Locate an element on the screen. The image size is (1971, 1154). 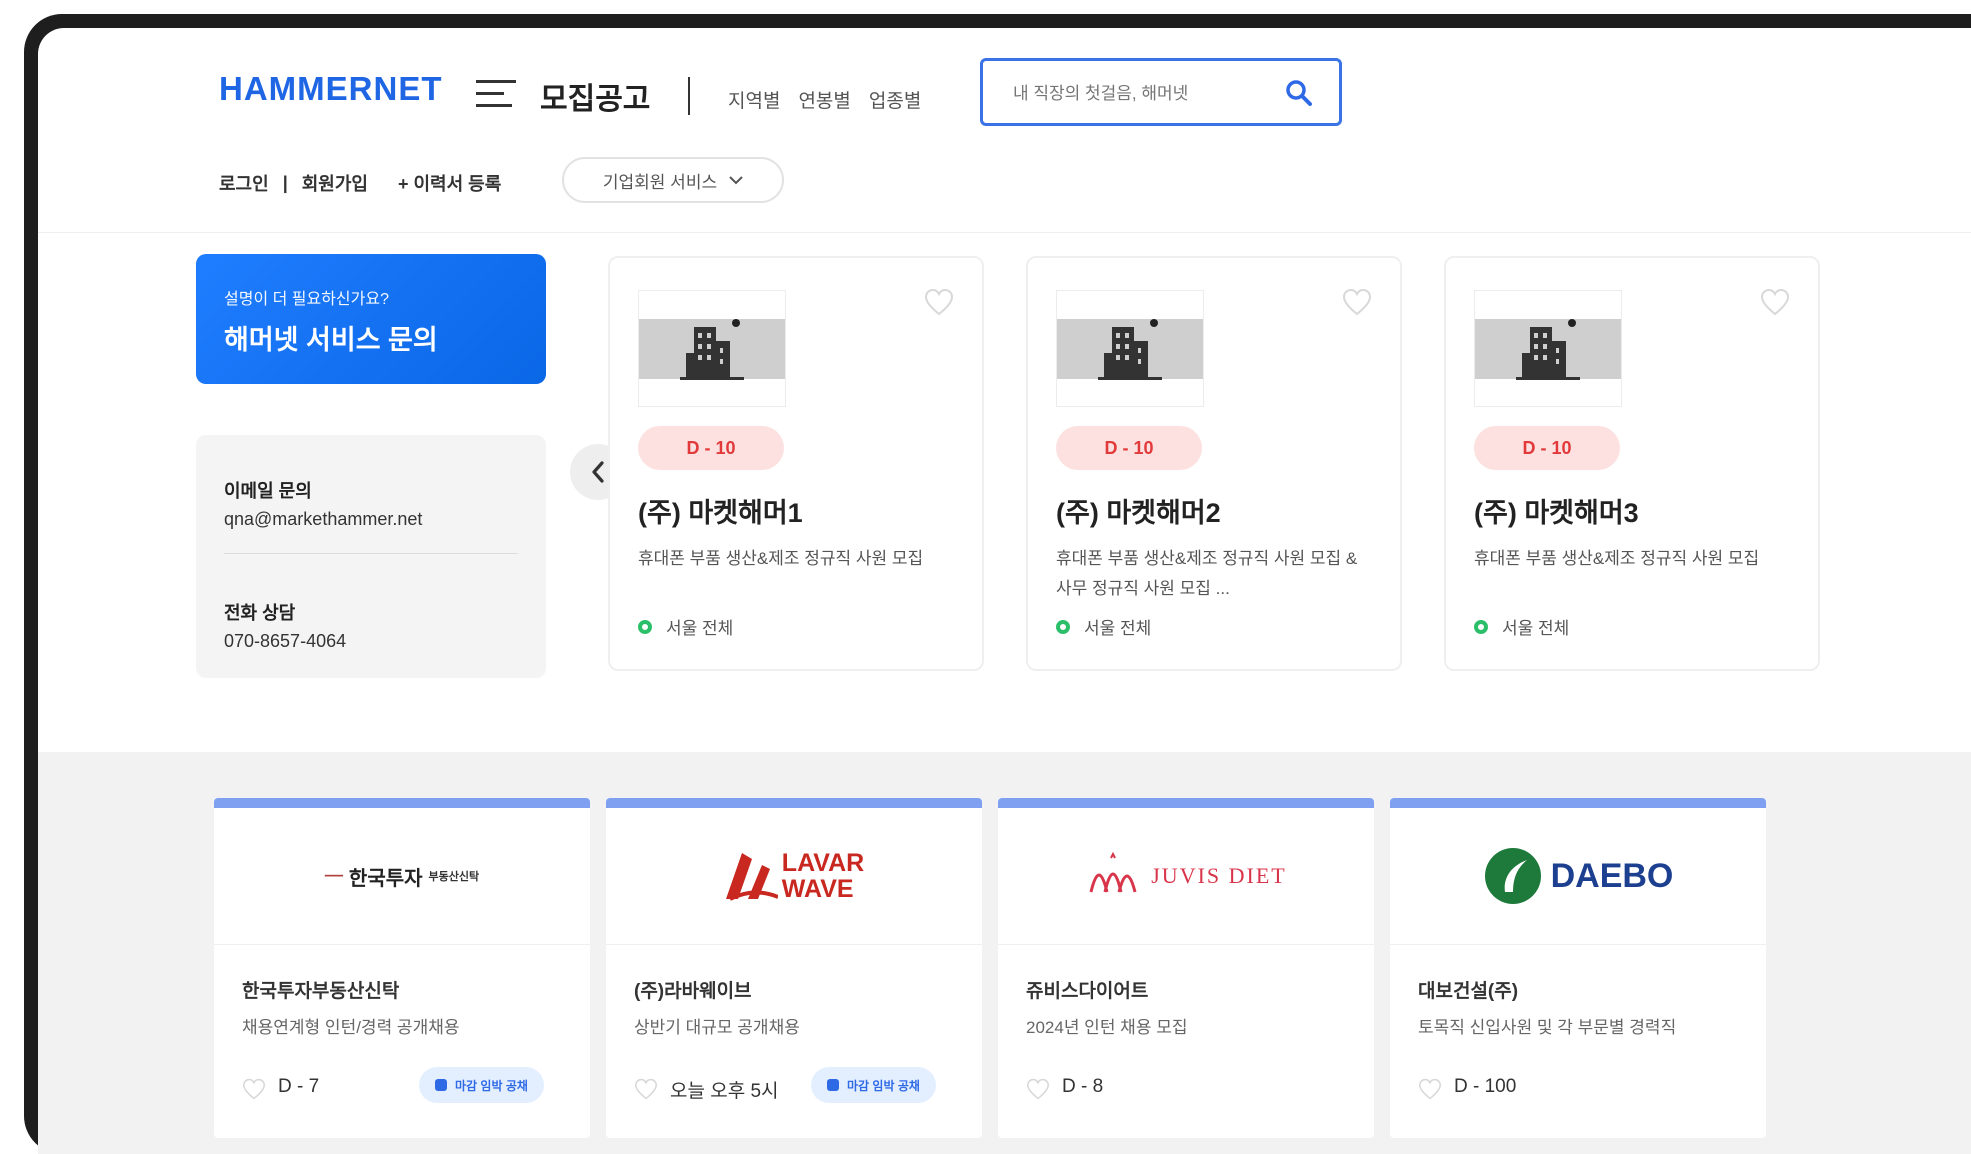
company-logo: JUVIS DIET is located at coordinates (1186, 876).